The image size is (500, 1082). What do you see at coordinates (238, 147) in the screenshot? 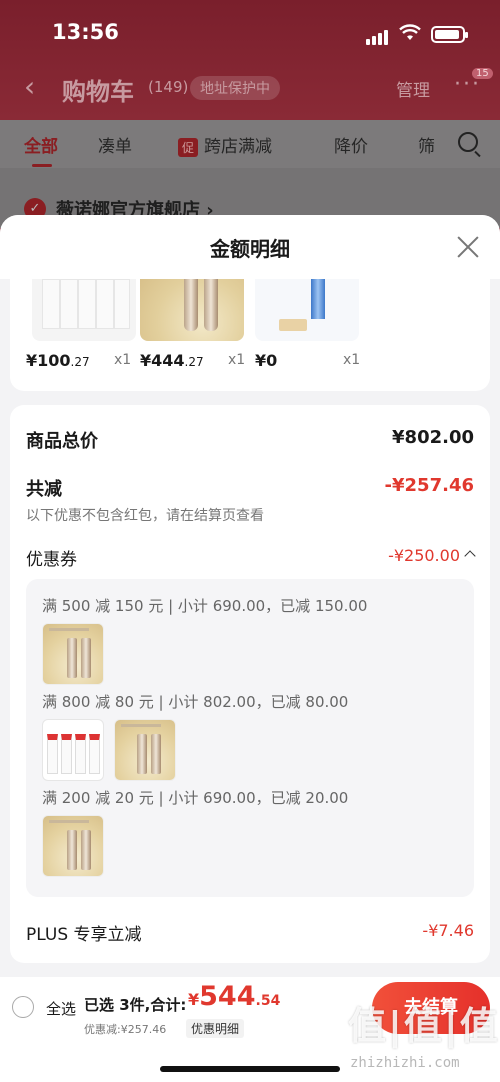
I see `tab-cross-store-label: 跨店满减` at bounding box center [238, 147].